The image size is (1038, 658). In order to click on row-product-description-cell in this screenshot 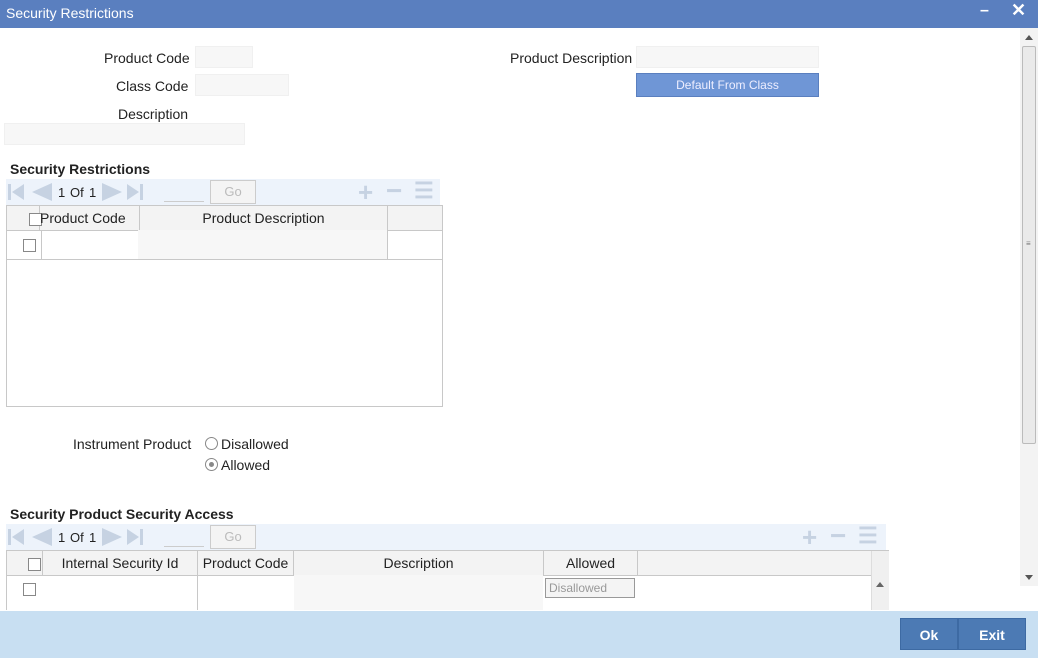, I will do `click(263, 244)`.